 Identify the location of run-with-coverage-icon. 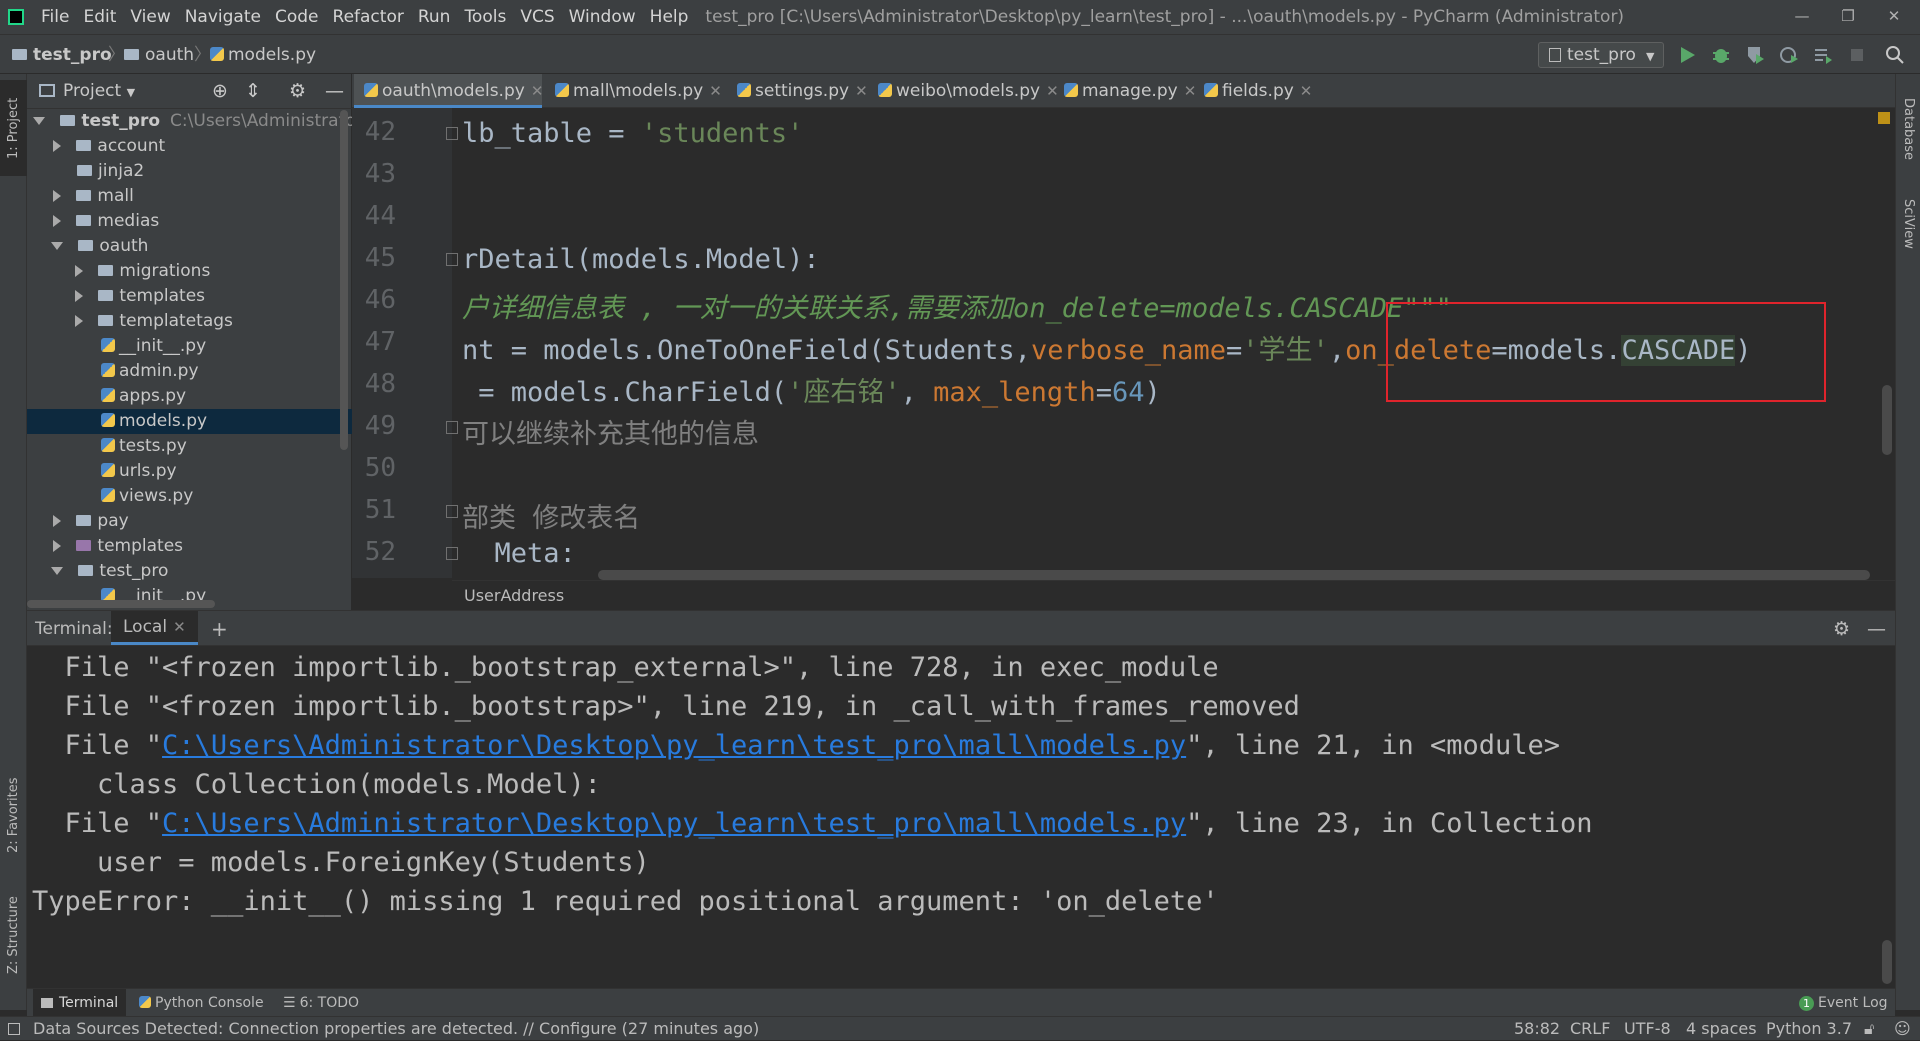
(1755, 55).